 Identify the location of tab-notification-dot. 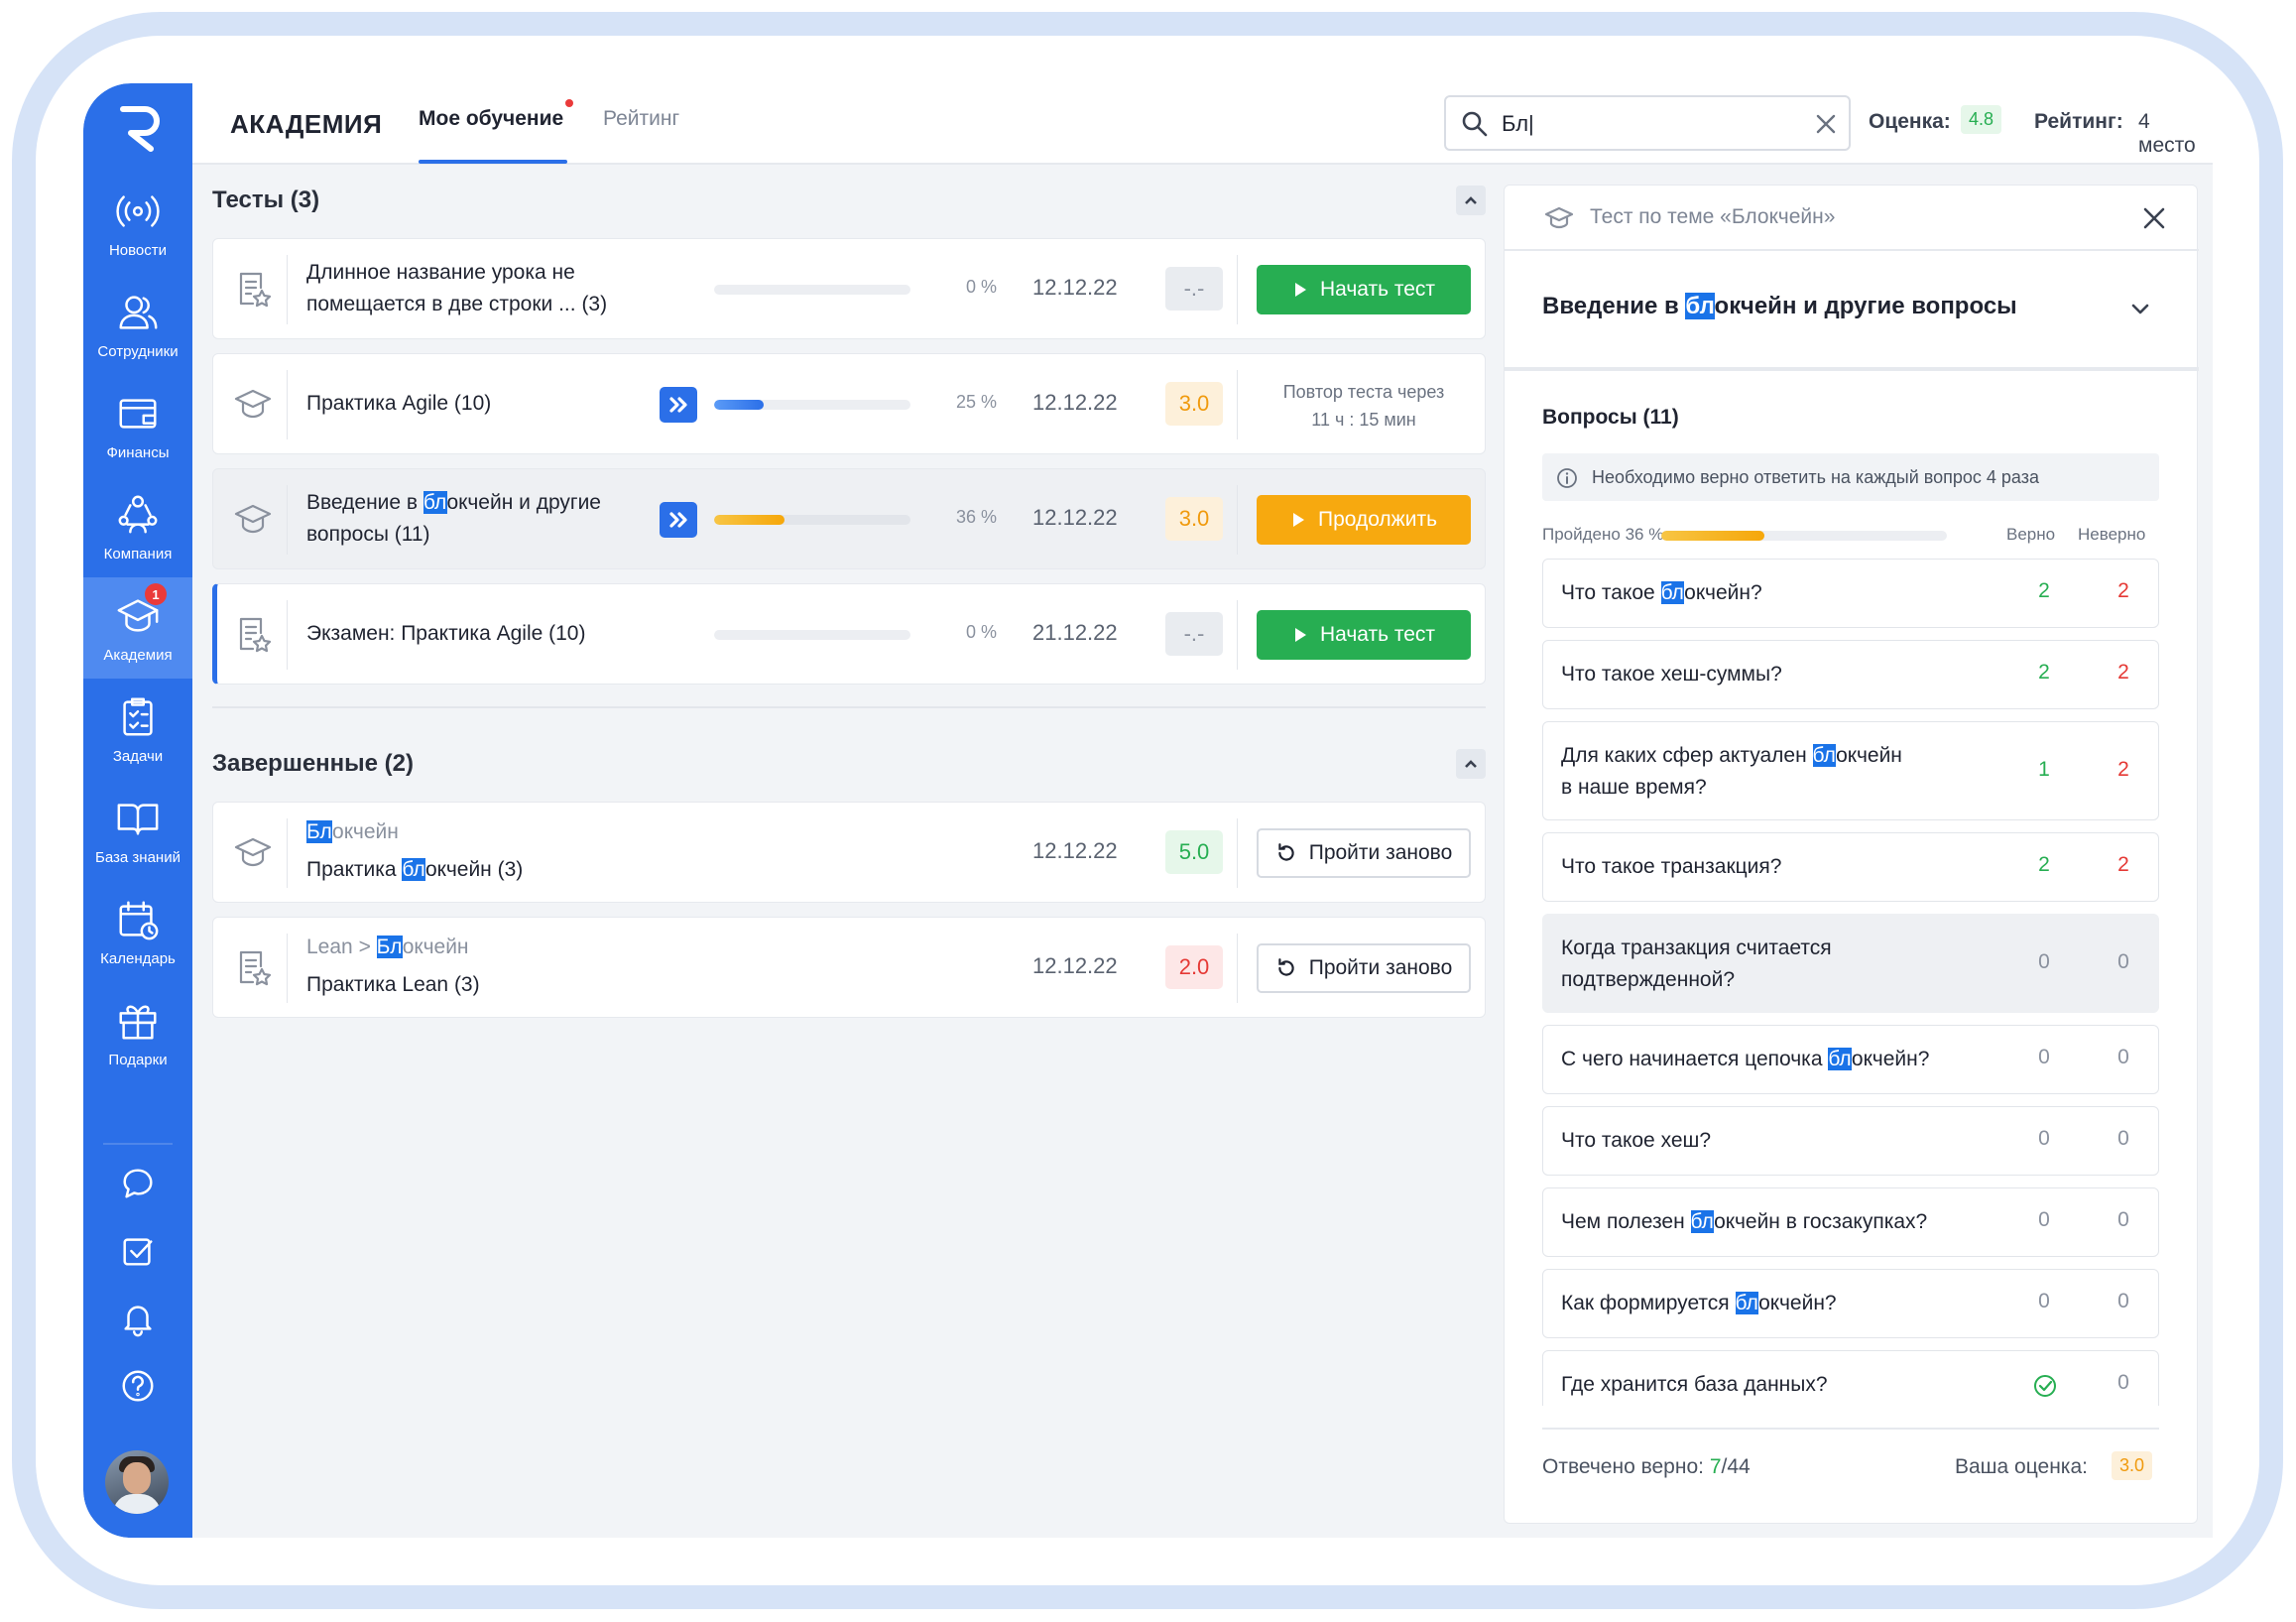
(569, 103).